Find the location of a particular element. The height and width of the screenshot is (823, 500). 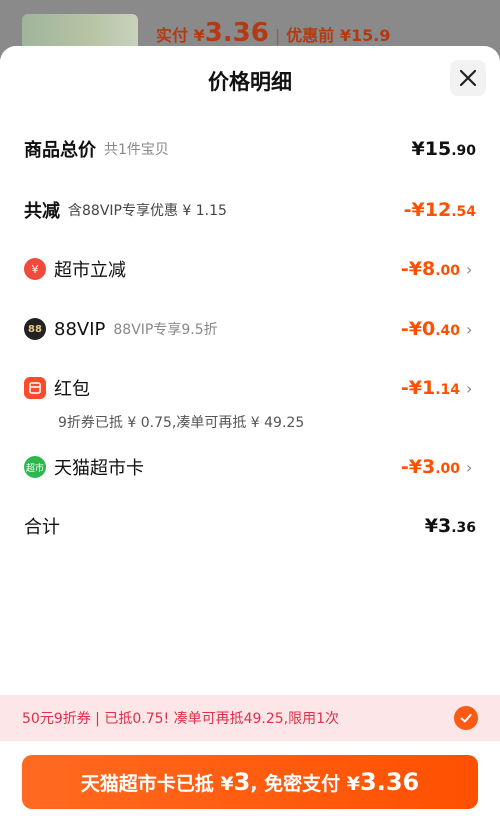

sheet-title: 价格明细 is located at coordinates (250, 82).